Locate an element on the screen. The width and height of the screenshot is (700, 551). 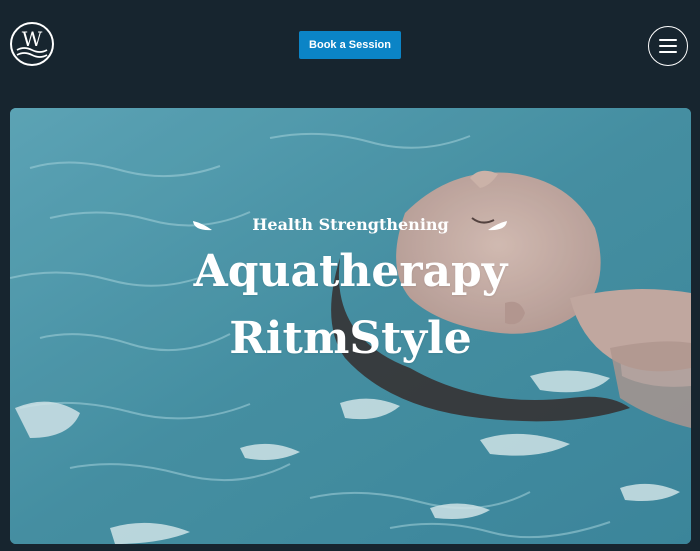
hero-title-line2: RitmStyle is located at coordinates (350, 338).